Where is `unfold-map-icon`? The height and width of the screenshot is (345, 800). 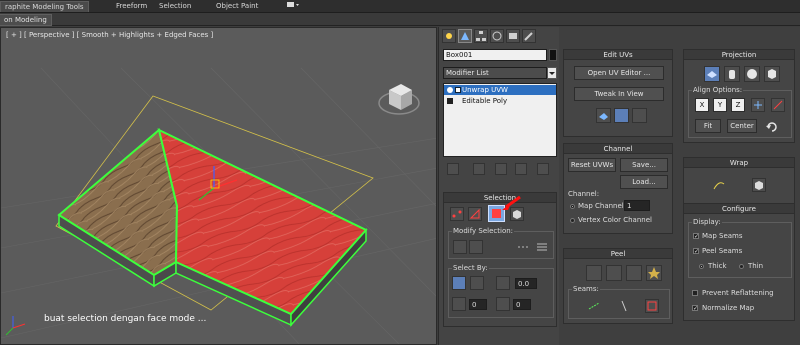
unfold-map-icon is located at coordinates (759, 185).